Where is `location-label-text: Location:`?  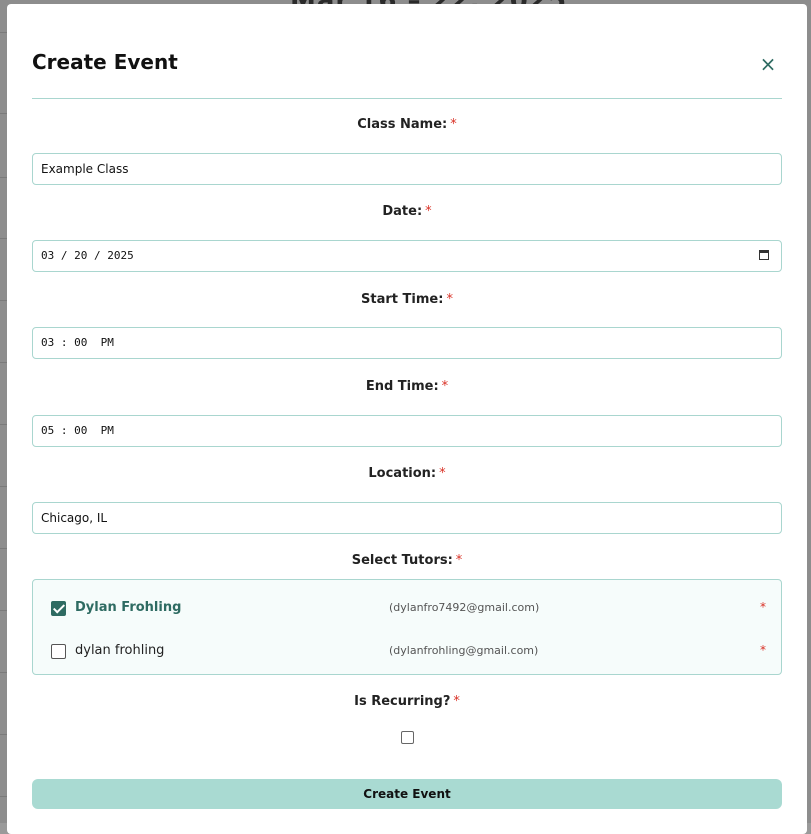 location-label-text: Location: is located at coordinates (402, 473).